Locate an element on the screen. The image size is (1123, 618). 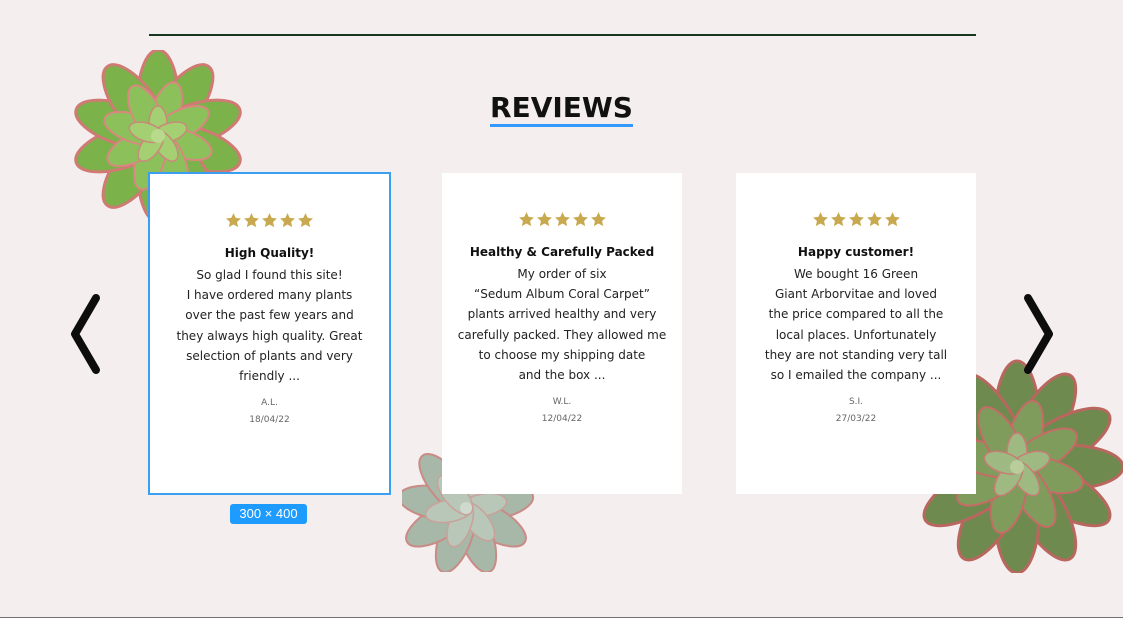
review-title: High Quality! is located at coordinates (269, 253).